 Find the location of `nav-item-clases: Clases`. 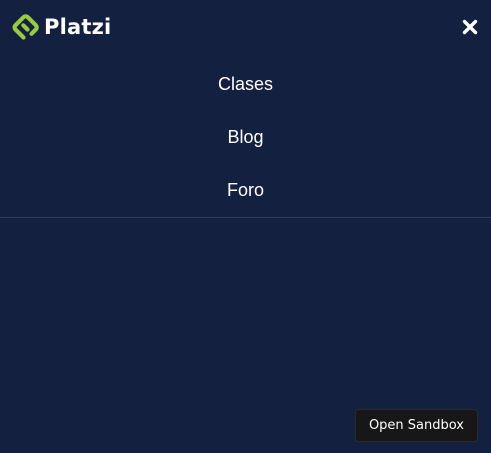

nav-item-clases: Clases is located at coordinates (245, 84).